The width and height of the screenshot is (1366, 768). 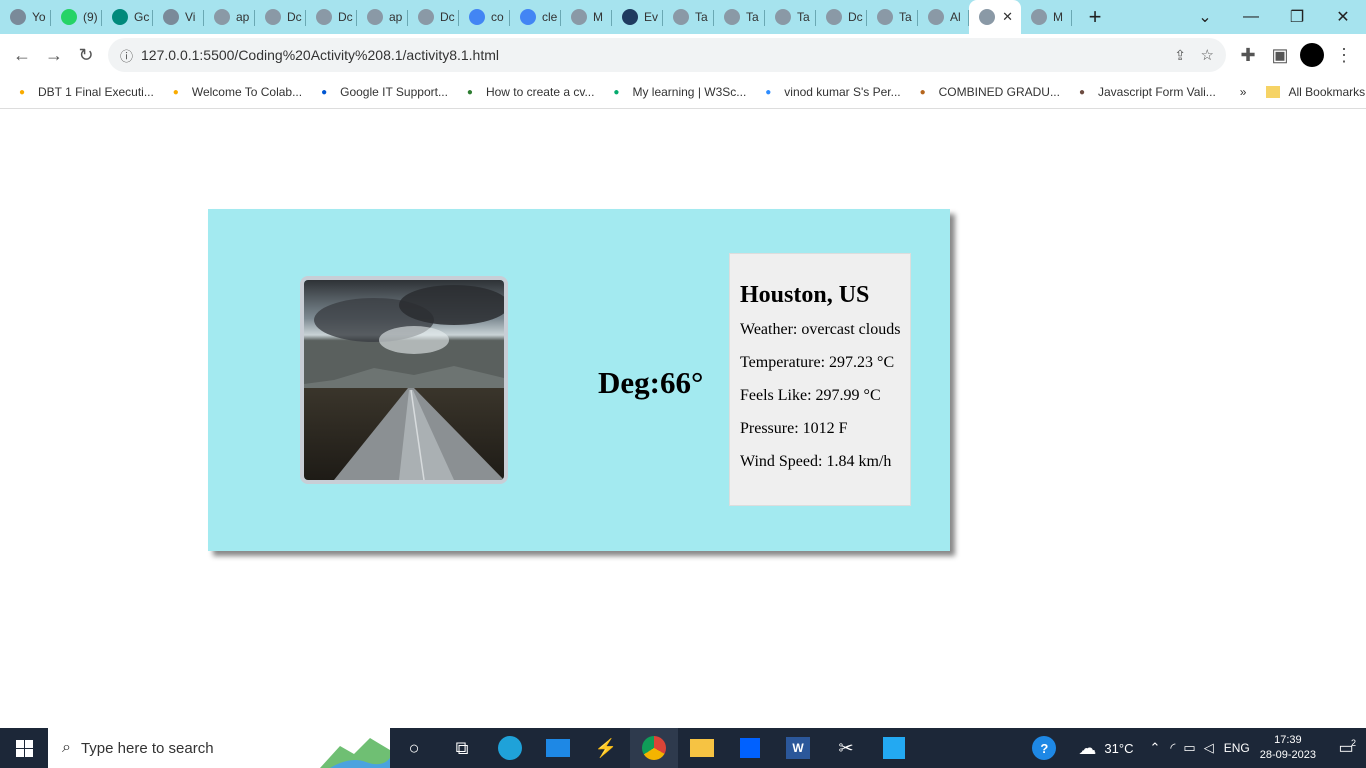 I want to click on search-highlight-illustration-icon, so click(x=355, y=753).